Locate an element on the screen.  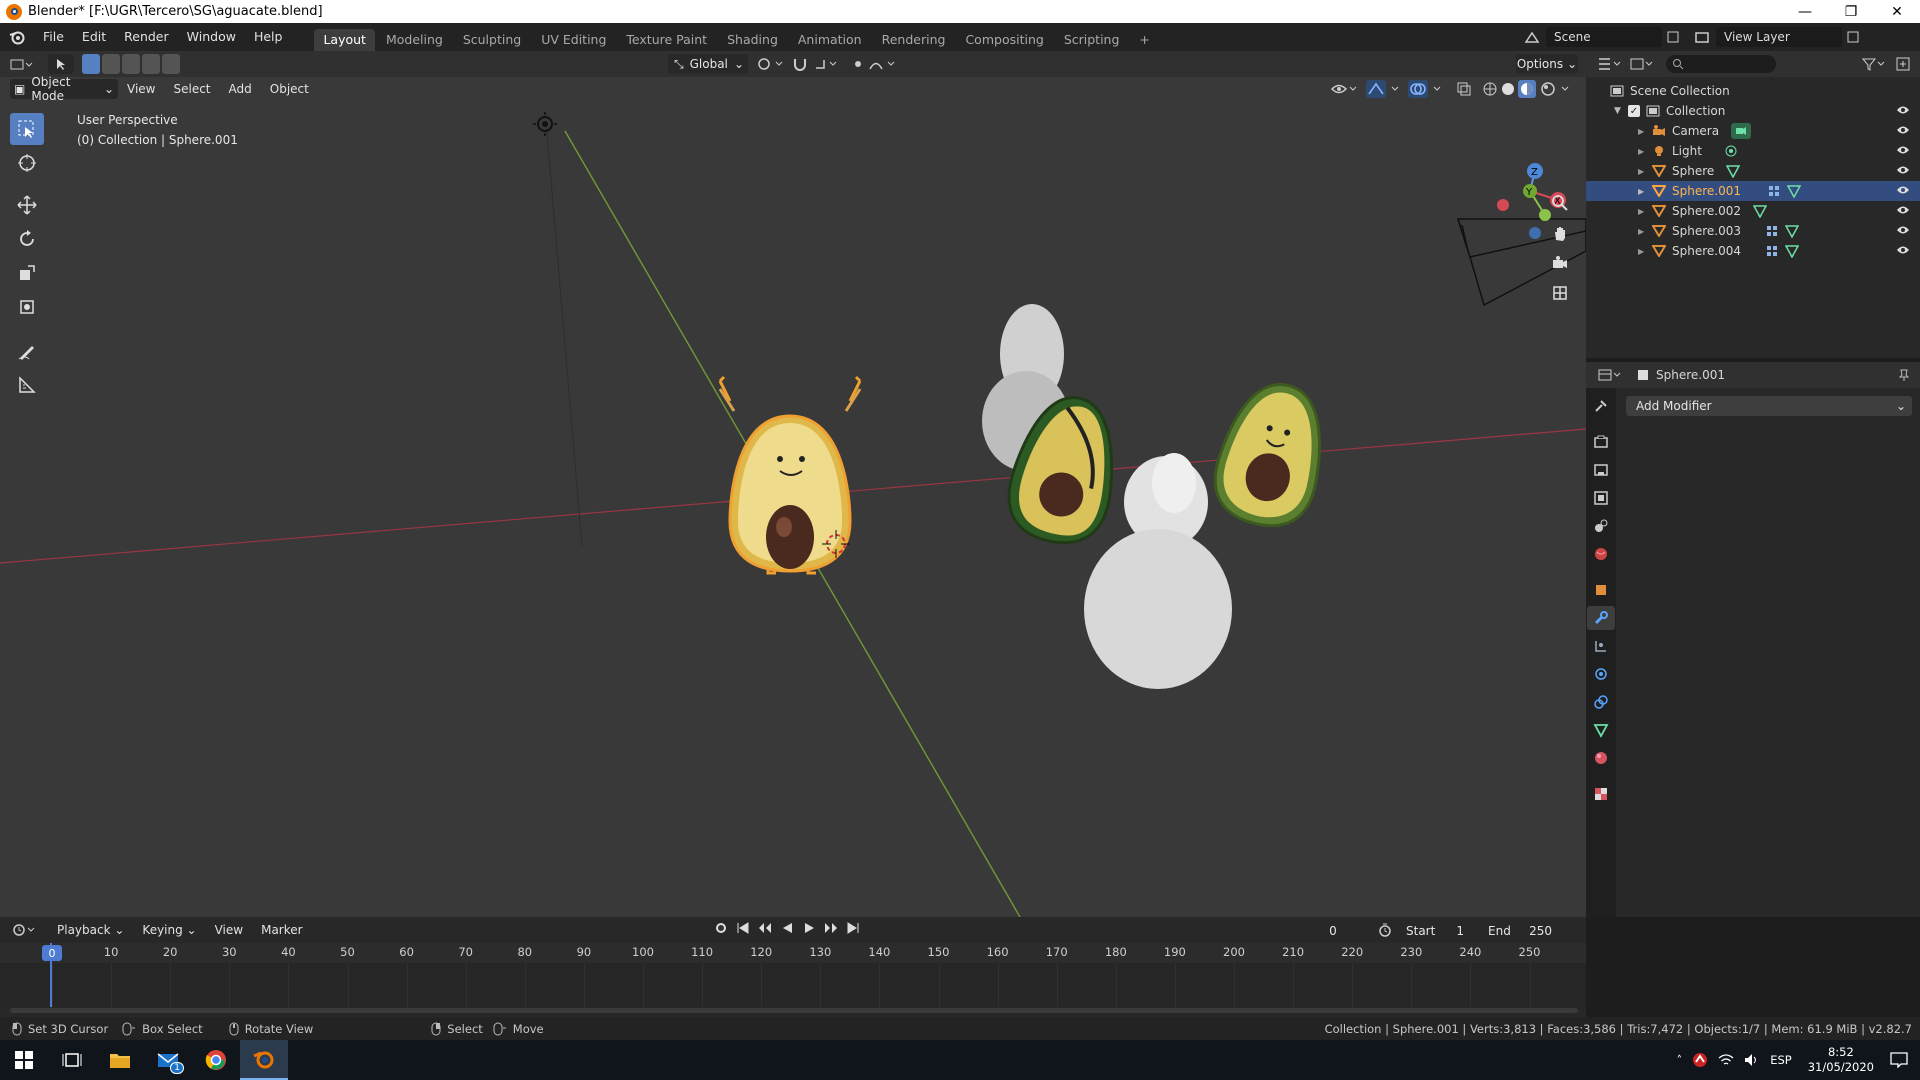
menu-window: Window is located at coordinates (211, 37).